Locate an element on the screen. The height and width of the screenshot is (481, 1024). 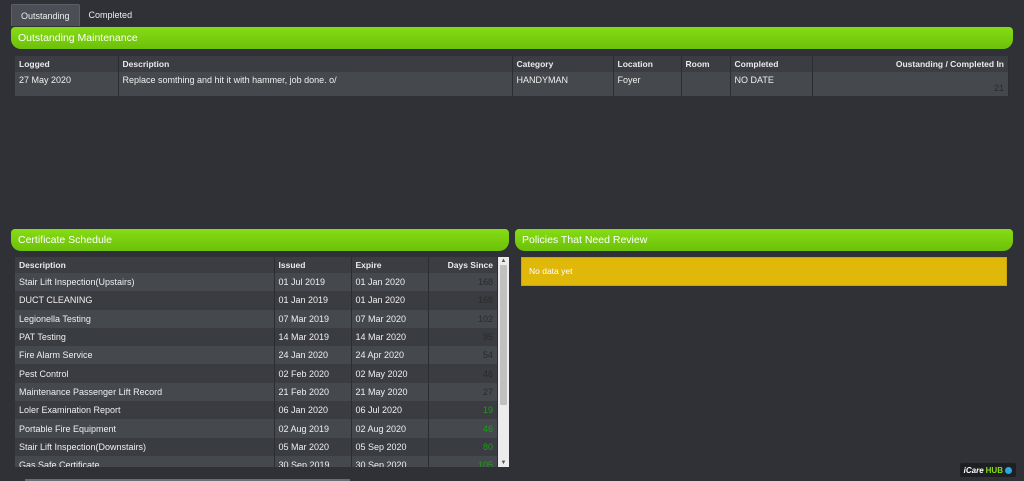
tab-bar: Outstanding Completed is located at coordinates (76, 15).